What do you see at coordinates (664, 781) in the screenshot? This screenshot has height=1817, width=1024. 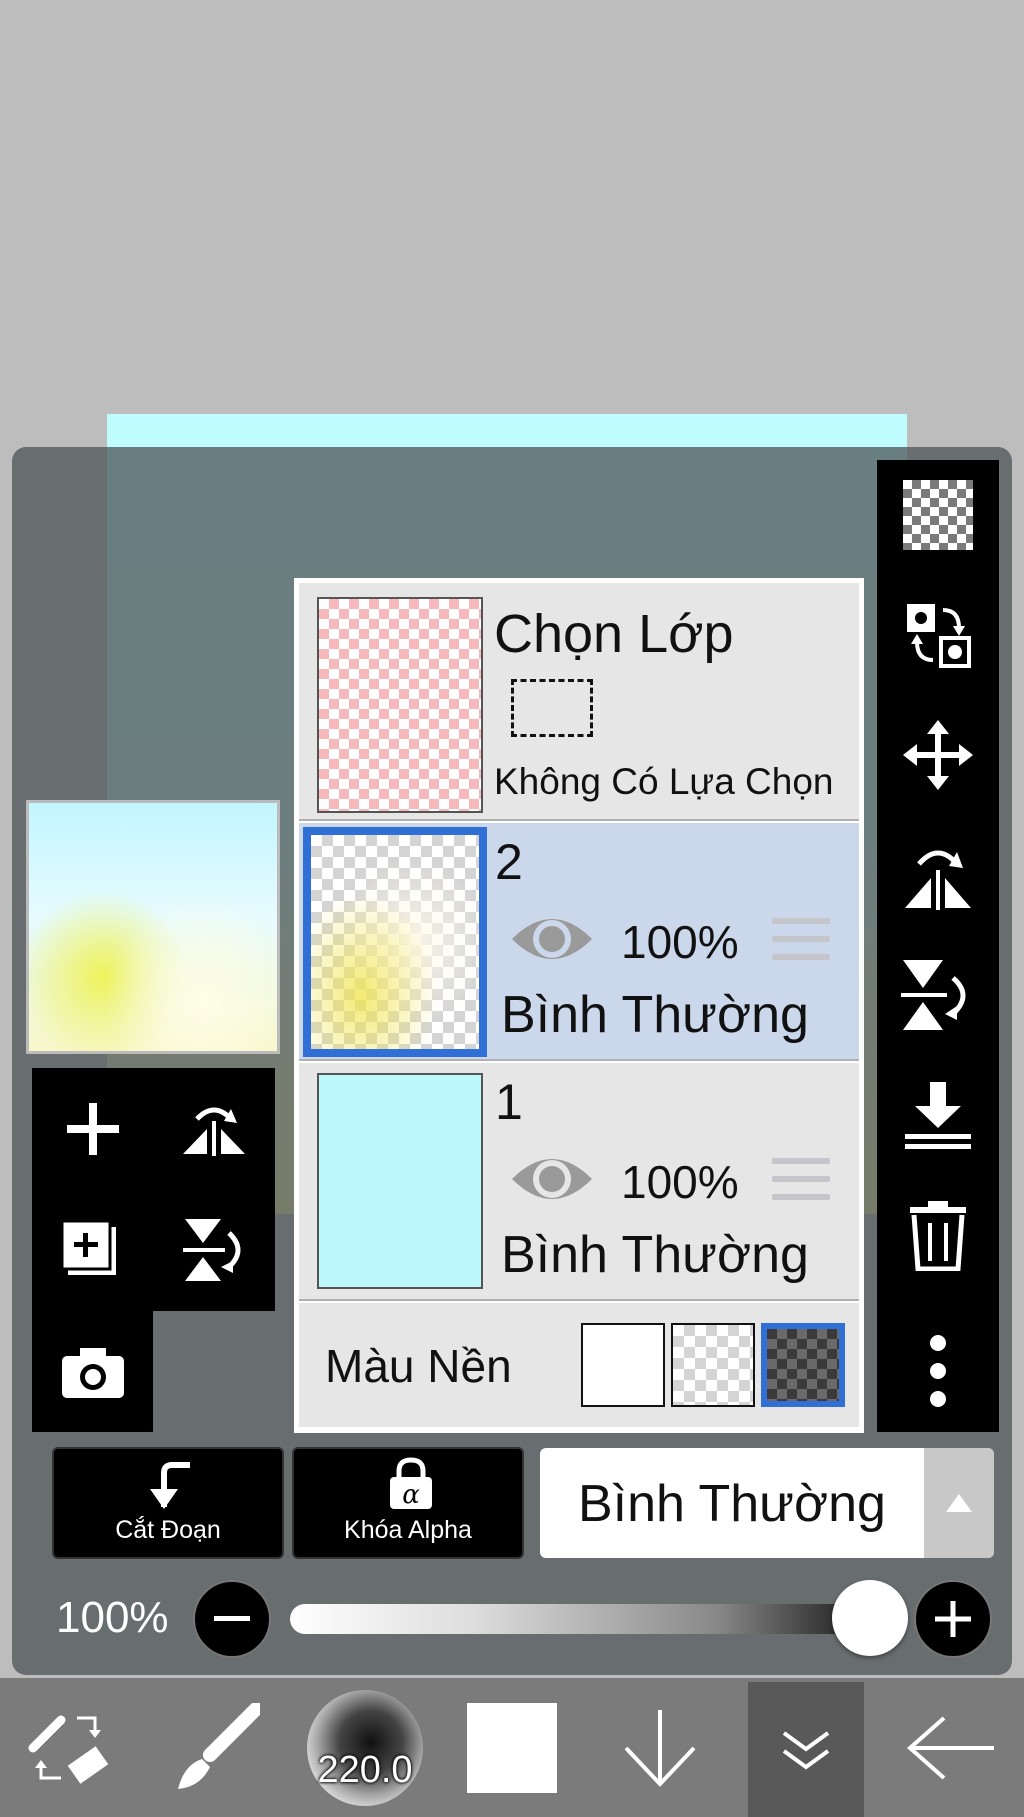 I see `selection-status: Không Có Lựa Chọn` at bounding box center [664, 781].